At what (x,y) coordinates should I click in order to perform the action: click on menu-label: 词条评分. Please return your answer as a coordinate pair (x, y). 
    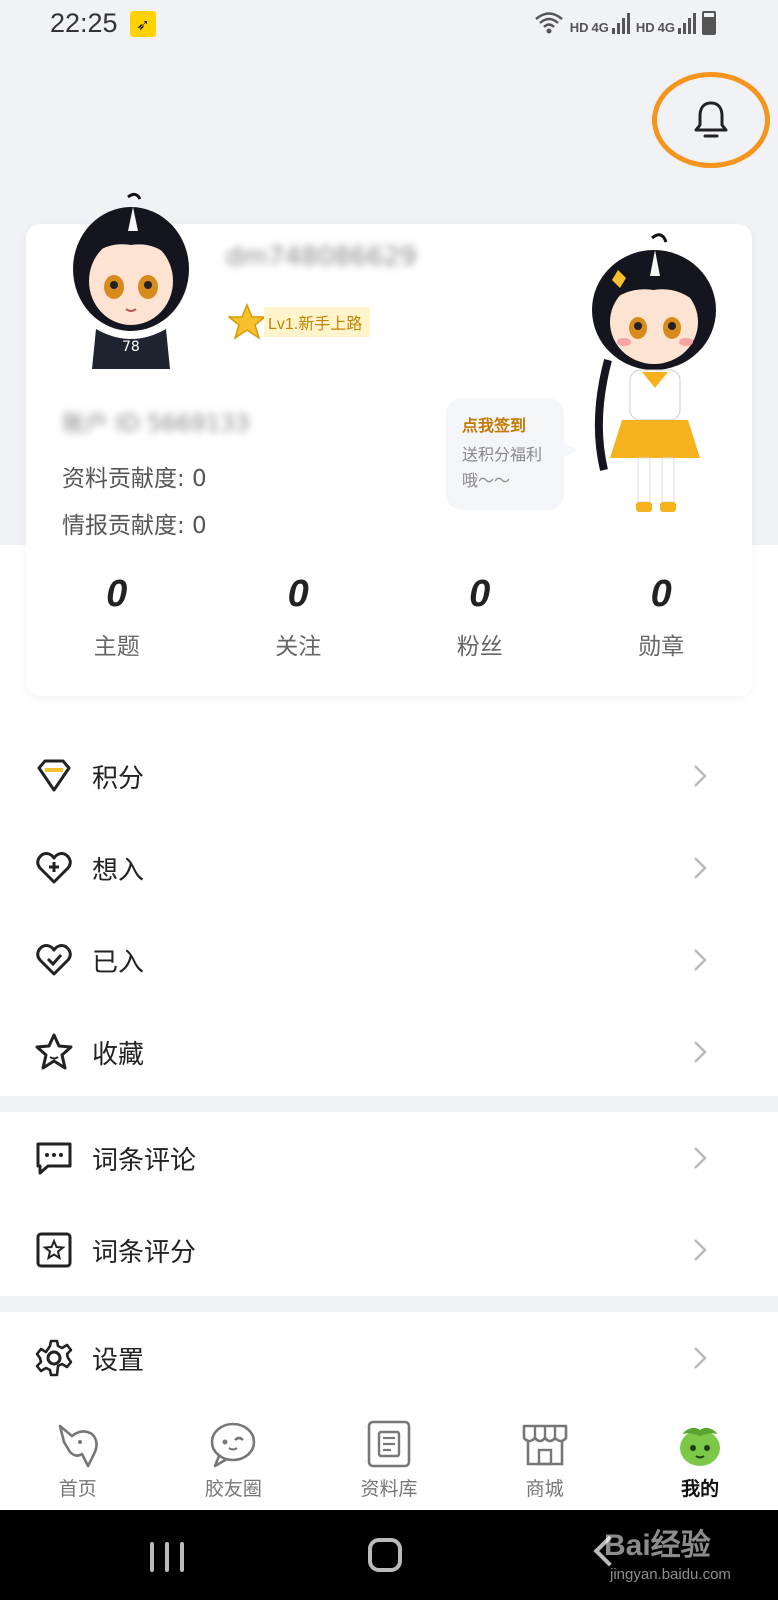
    Looking at the image, I should click on (144, 1252).